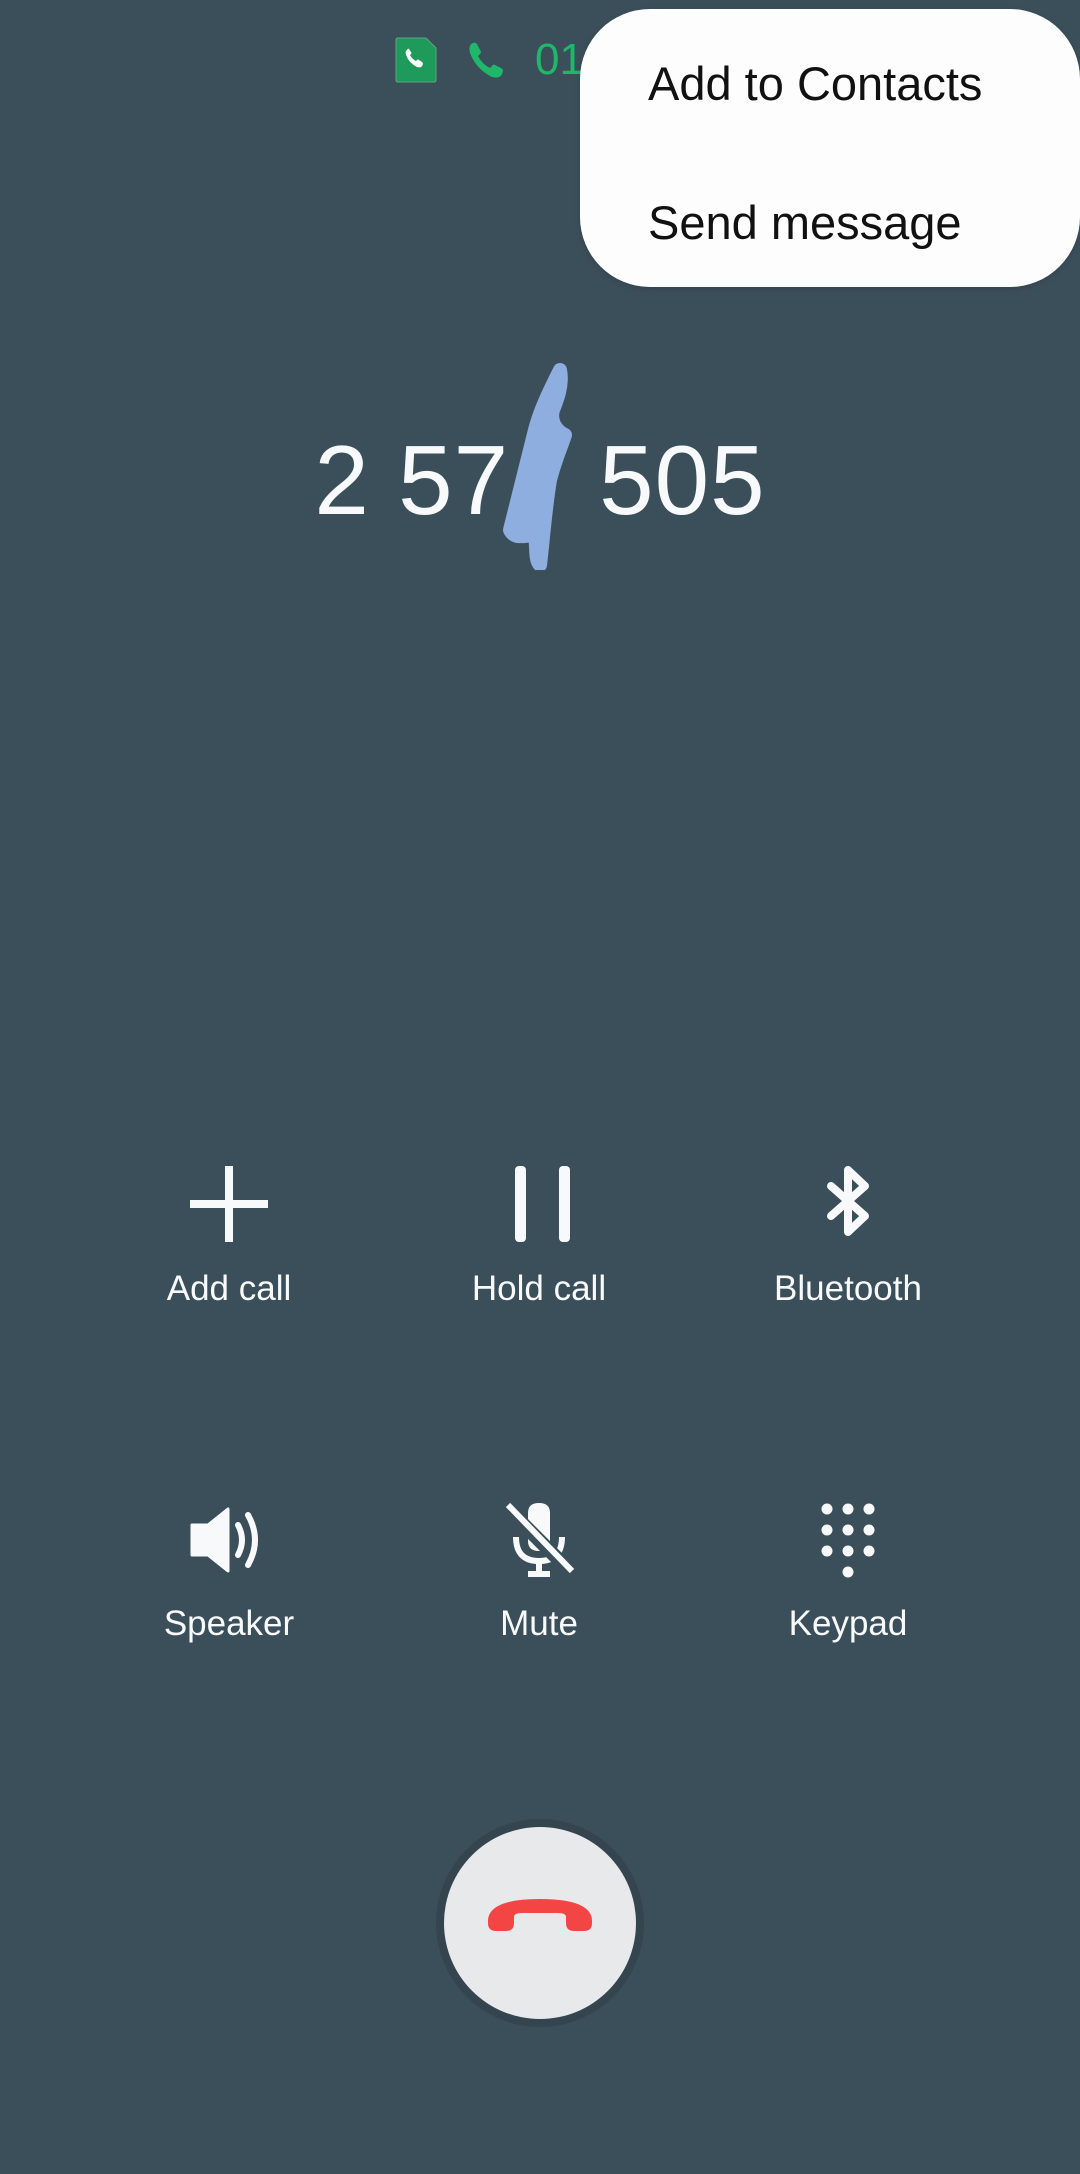 The width and height of the screenshot is (1080, 2174). Describe the element at coordinates (229, 1245) in the screenshot. I see `add-call-button: Add call` at that location.